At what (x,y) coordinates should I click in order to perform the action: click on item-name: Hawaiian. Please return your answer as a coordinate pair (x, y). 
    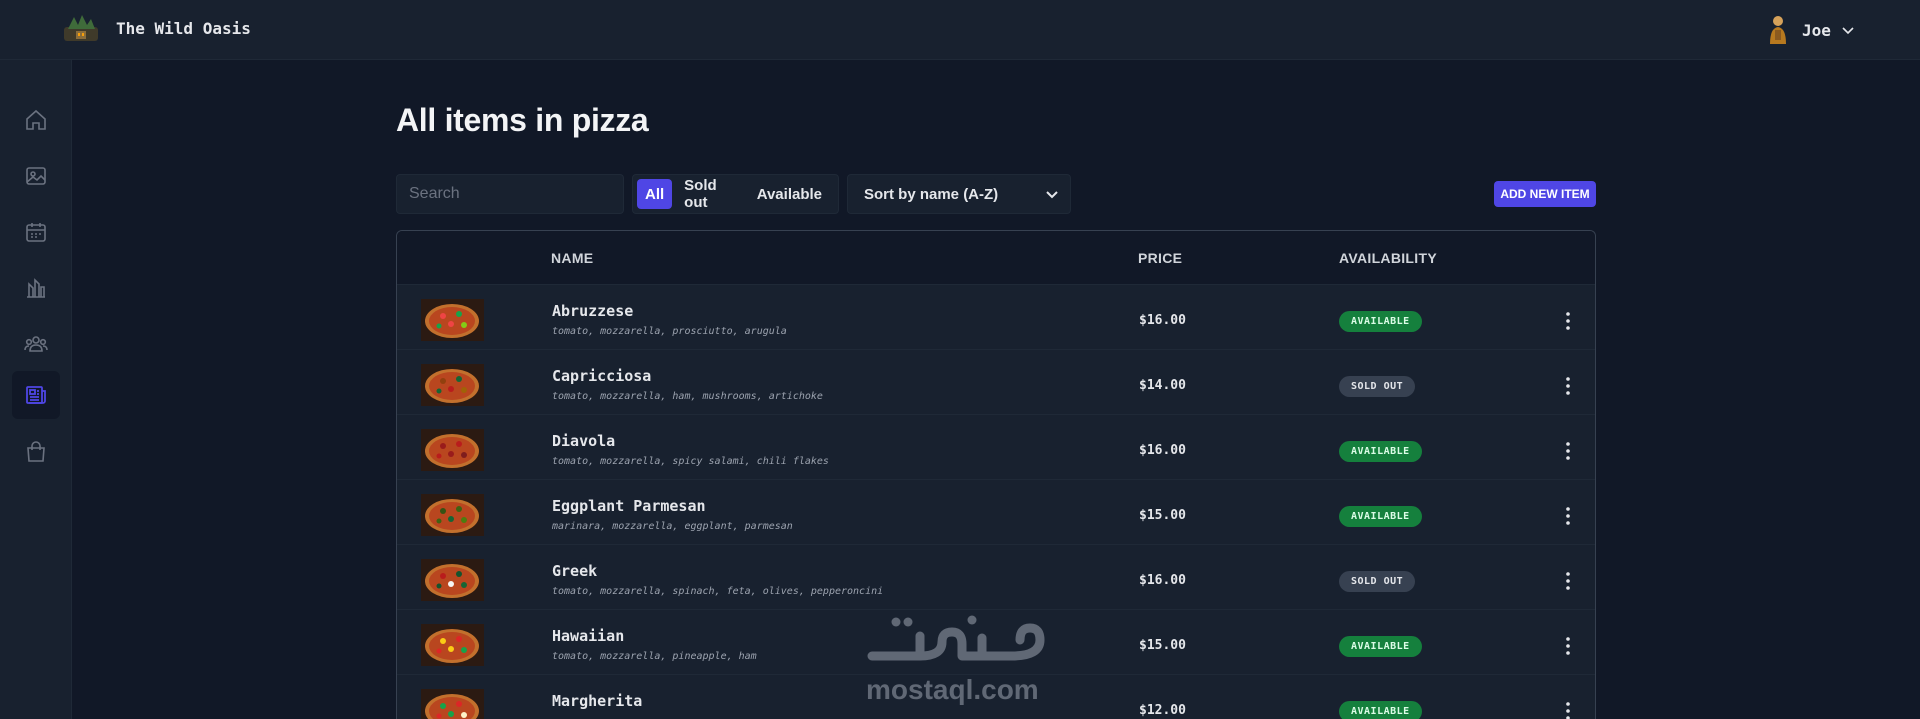
    Looking at the image, I should click on (588, 636).